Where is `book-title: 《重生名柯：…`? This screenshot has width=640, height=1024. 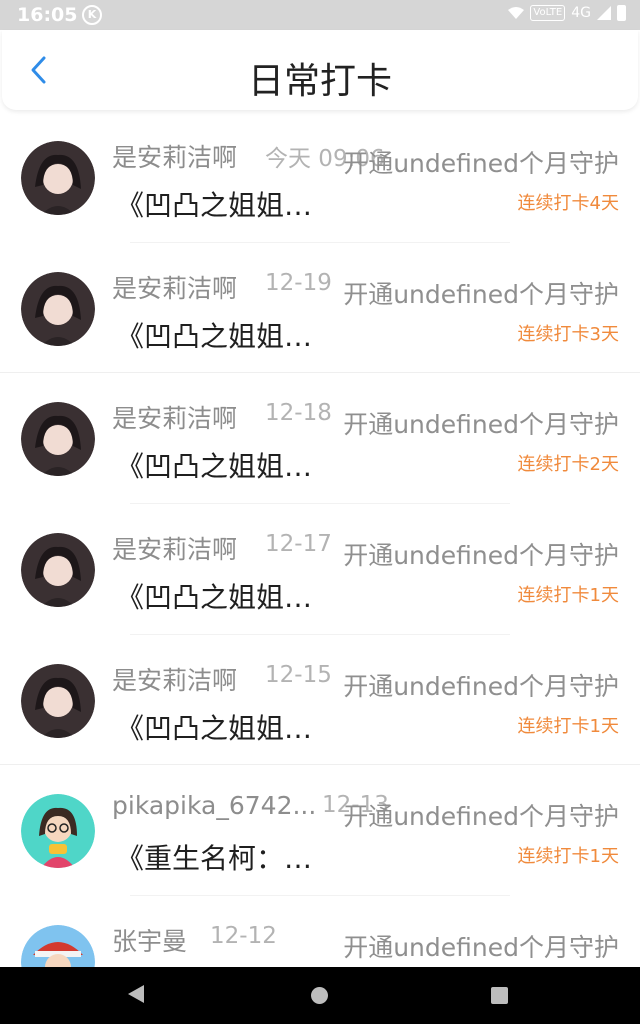
book-title: 《重生名柯：… is located at coordinates (214, 857).